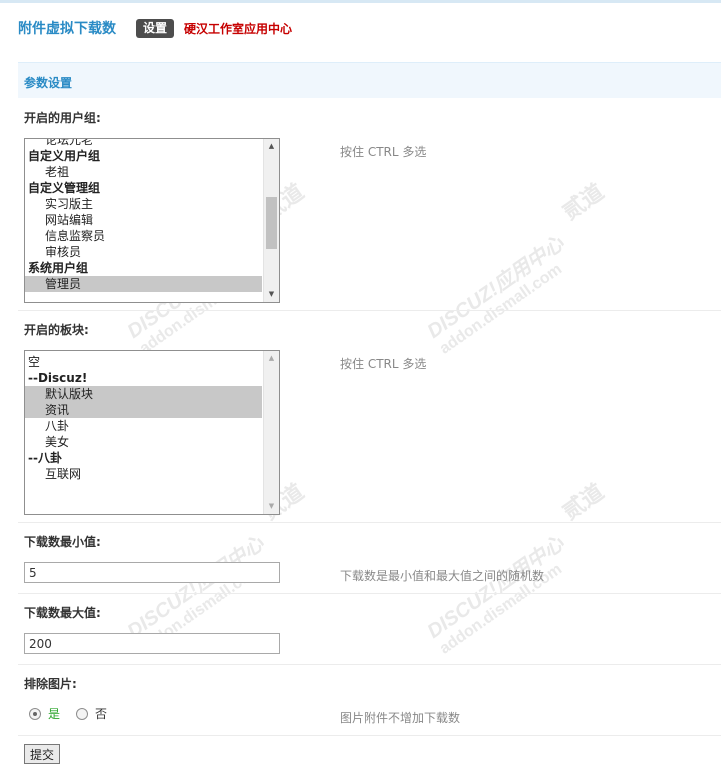  Describe the element at coordinates (496, 295) in the screenshot. I see `watermark: DISCUZ!应用中心 addon.dismall.com` at that location.